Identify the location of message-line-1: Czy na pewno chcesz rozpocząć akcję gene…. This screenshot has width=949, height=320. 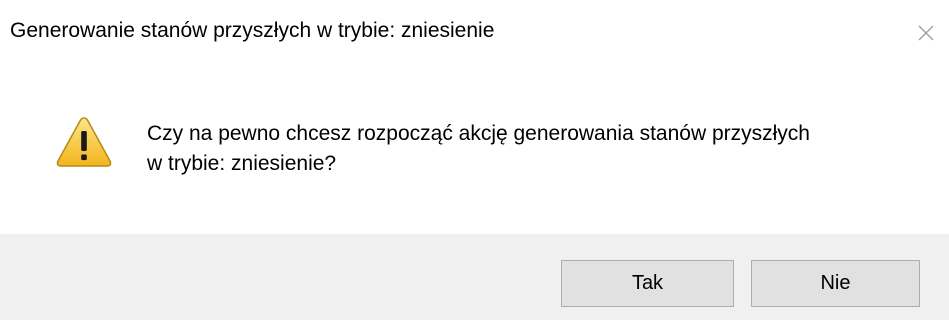
(478, 133).